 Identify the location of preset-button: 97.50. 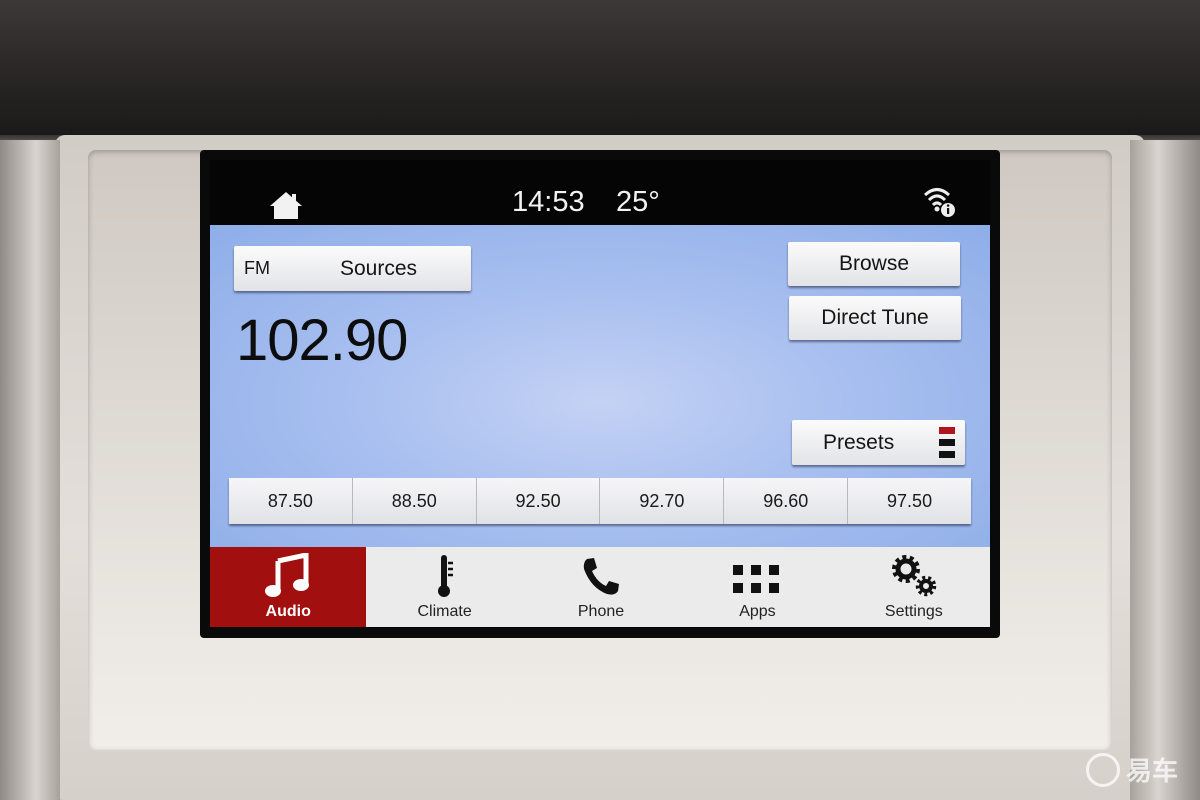
(909, 501).